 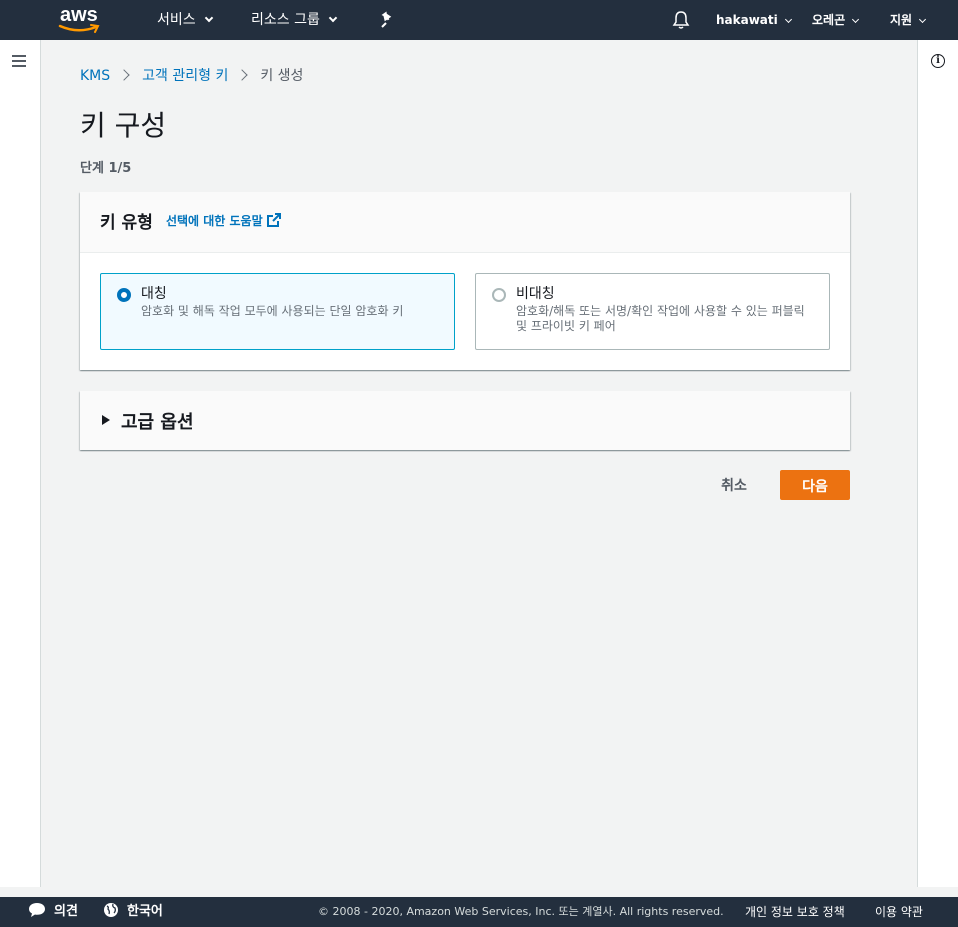 I want to click on globe-icon, so click(x=111, y=910).